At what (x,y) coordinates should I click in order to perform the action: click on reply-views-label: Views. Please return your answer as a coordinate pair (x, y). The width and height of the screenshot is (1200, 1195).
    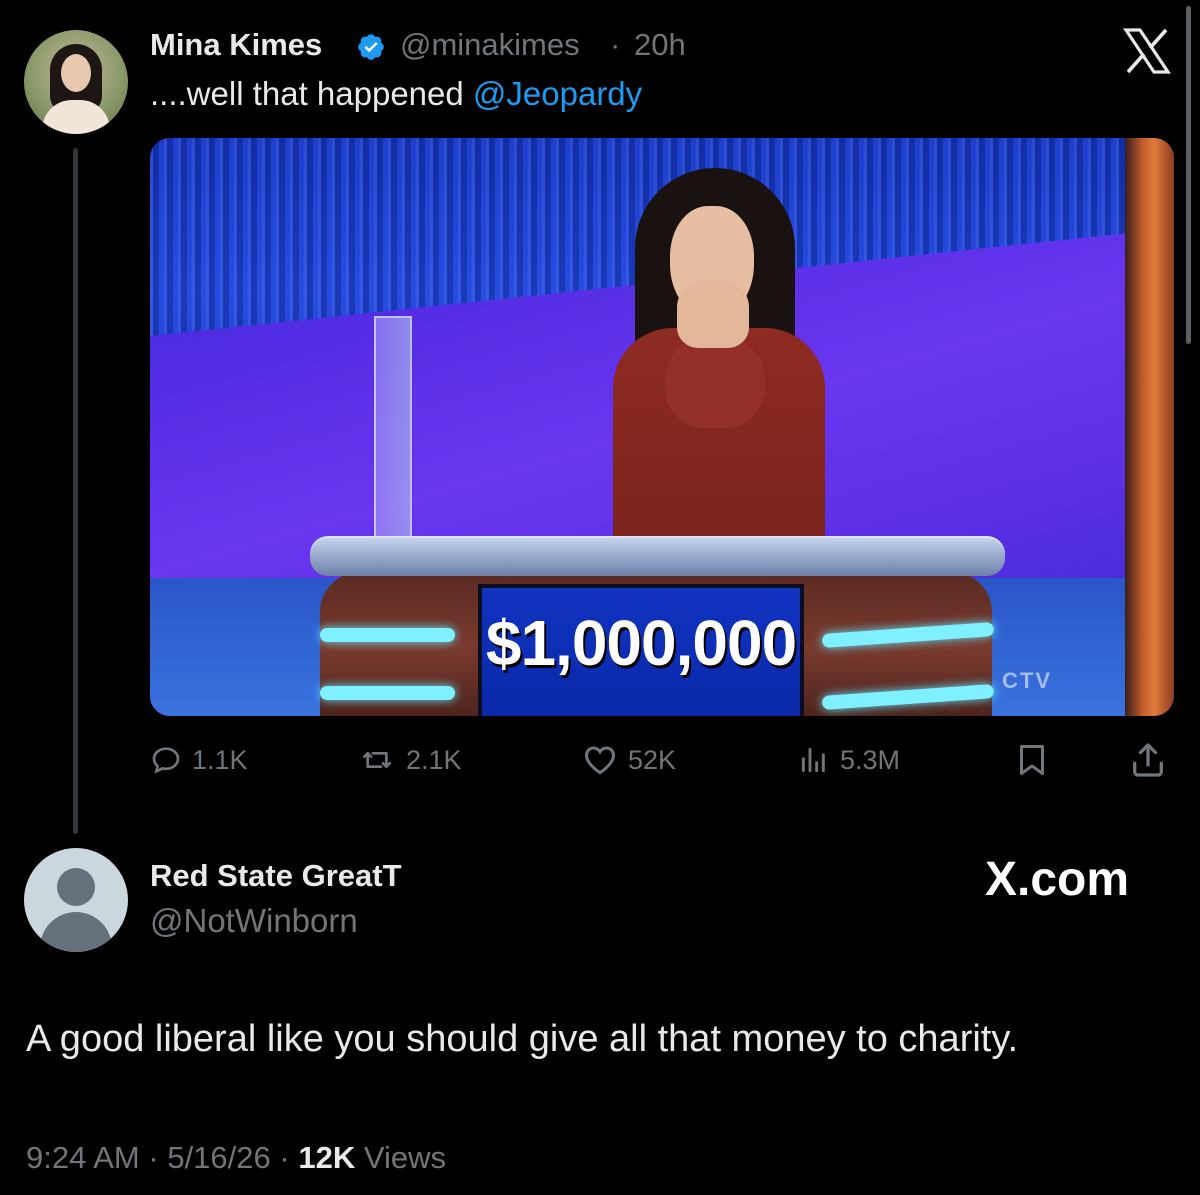
    Looking at the image, I should click on (404, 1157).